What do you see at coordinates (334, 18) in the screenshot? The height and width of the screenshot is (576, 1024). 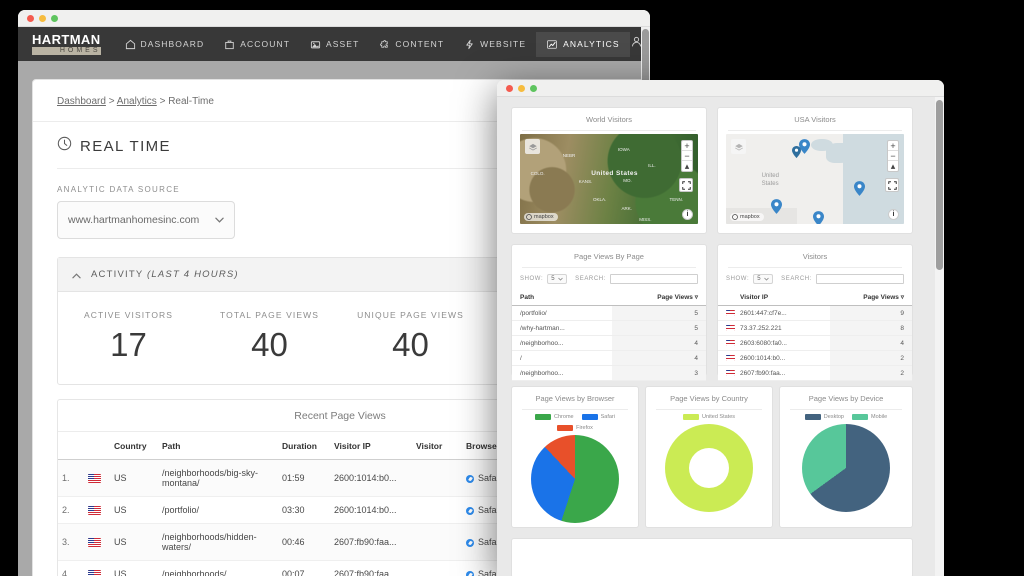 I see `window1-titlebar` at bounding box center [334, 18].